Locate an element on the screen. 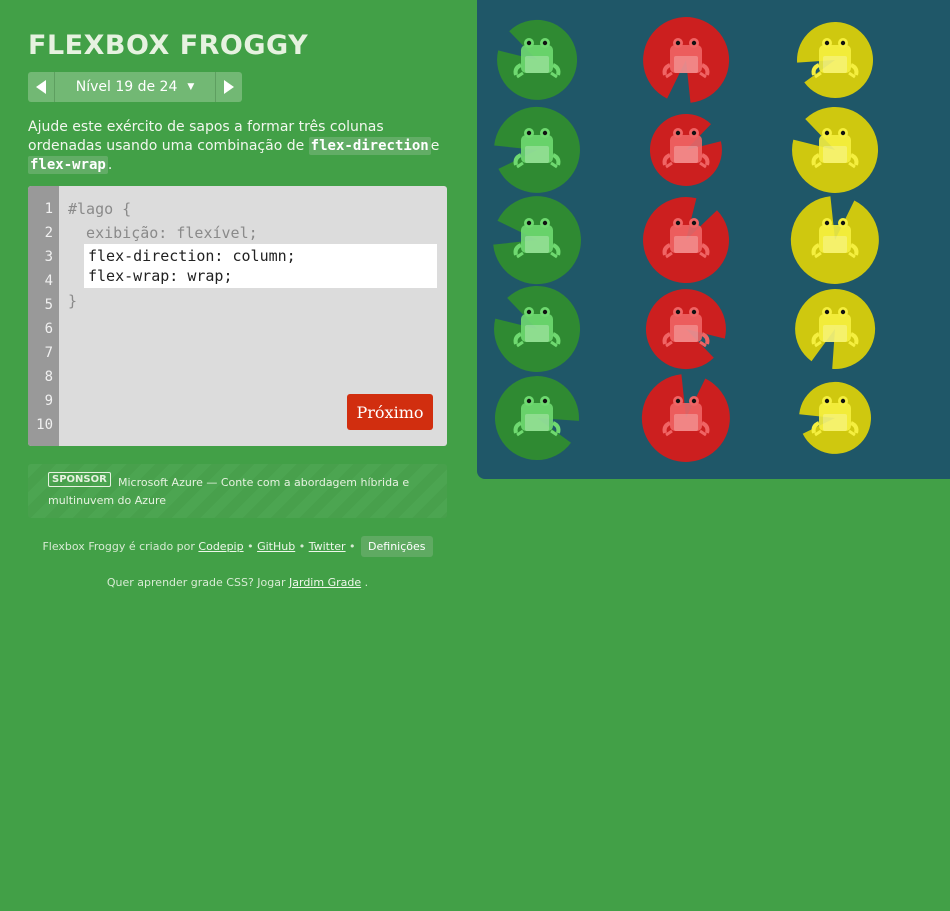  code-line-display: exibição: flexível; is located at coordinates (163, 233).